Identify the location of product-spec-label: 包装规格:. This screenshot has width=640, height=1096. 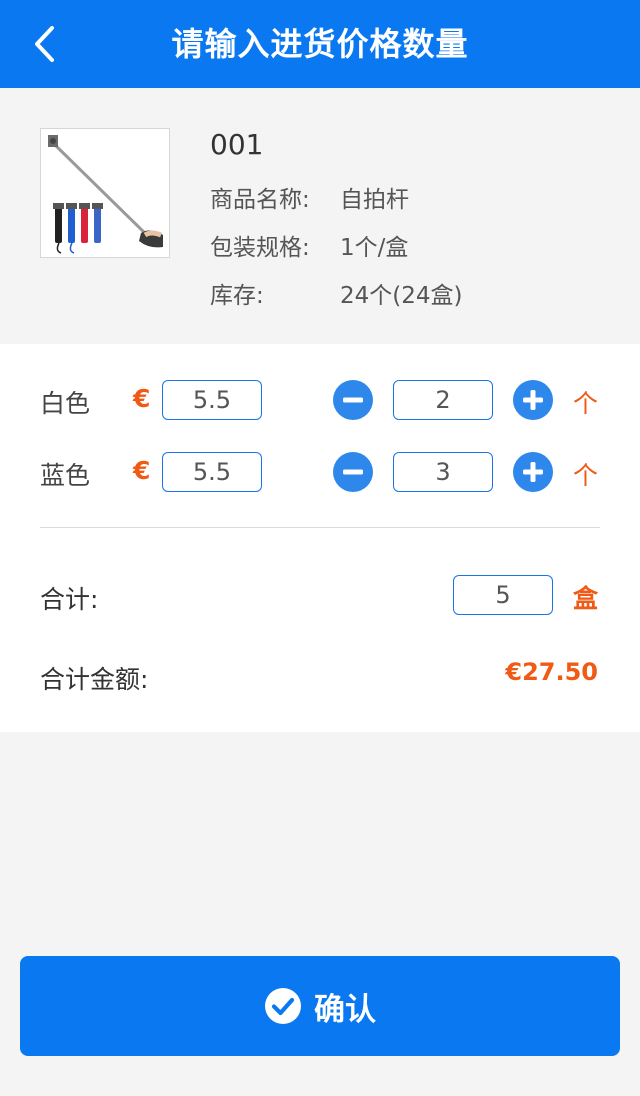
(260, 248).